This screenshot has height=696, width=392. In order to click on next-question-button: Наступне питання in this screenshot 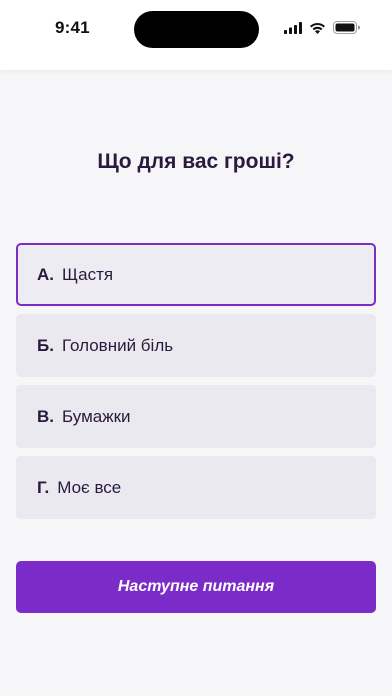, I will do `click(196, 587)`.